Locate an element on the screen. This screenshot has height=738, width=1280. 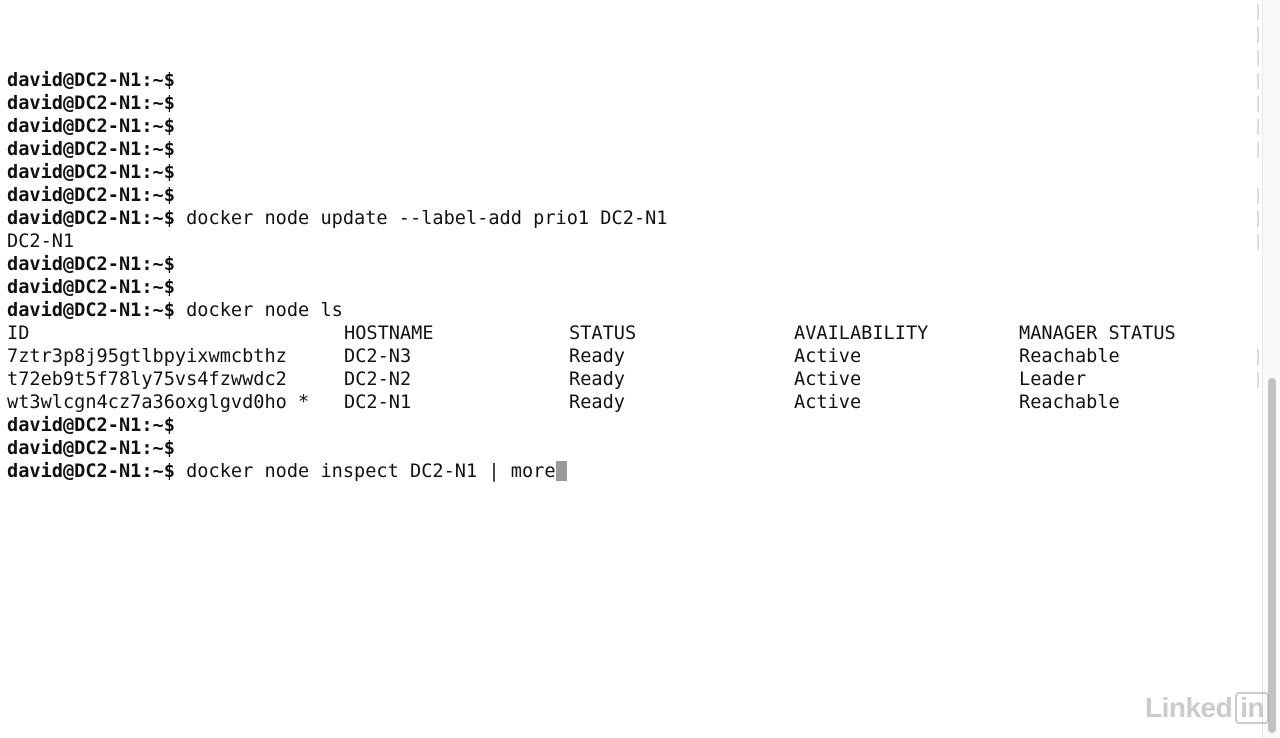
table-cell: DC2-N2 is located at coordinates (378, 379).